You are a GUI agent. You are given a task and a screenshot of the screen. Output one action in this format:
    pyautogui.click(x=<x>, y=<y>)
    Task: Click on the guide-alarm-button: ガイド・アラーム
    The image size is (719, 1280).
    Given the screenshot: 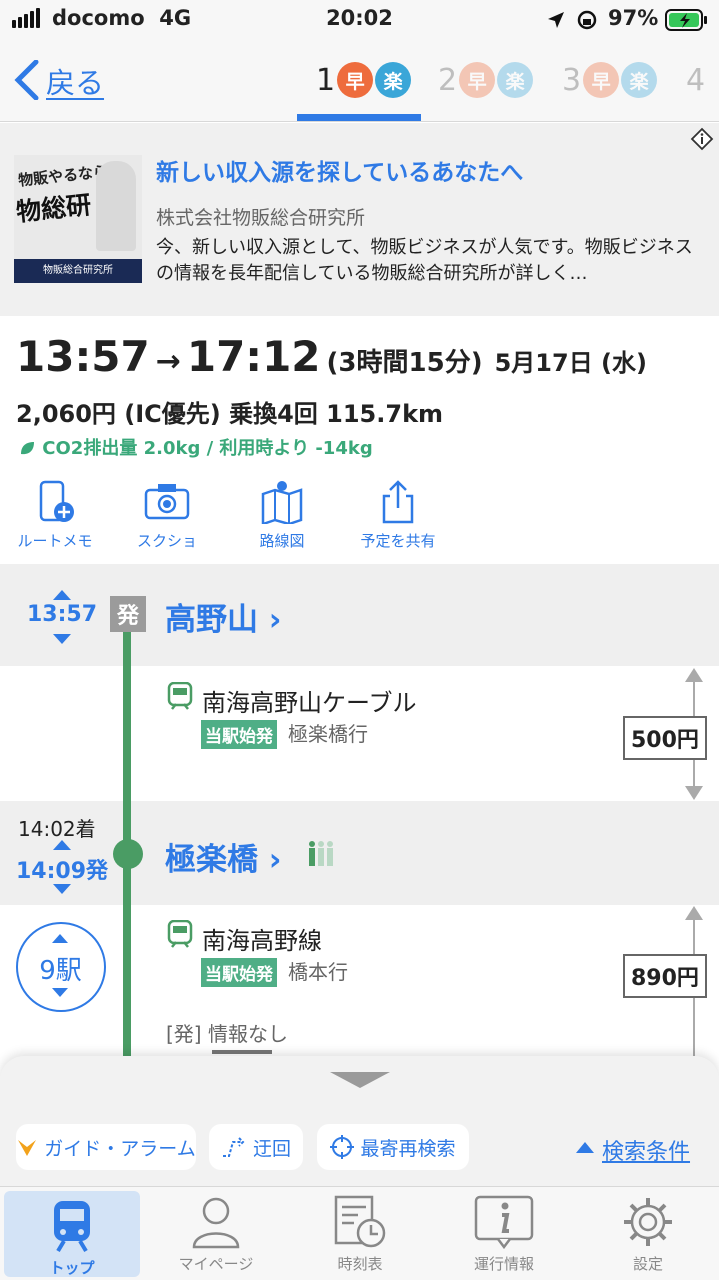 What is the action you would take?
    pyautogui.click(x=106, y=1147)
    